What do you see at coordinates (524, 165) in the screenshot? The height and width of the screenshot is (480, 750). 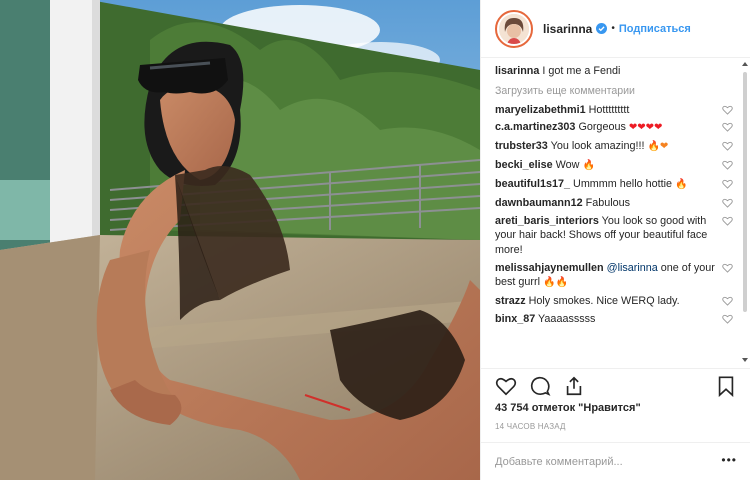 I see `comment-username: becki_elise` at bounding box center [524, 165].